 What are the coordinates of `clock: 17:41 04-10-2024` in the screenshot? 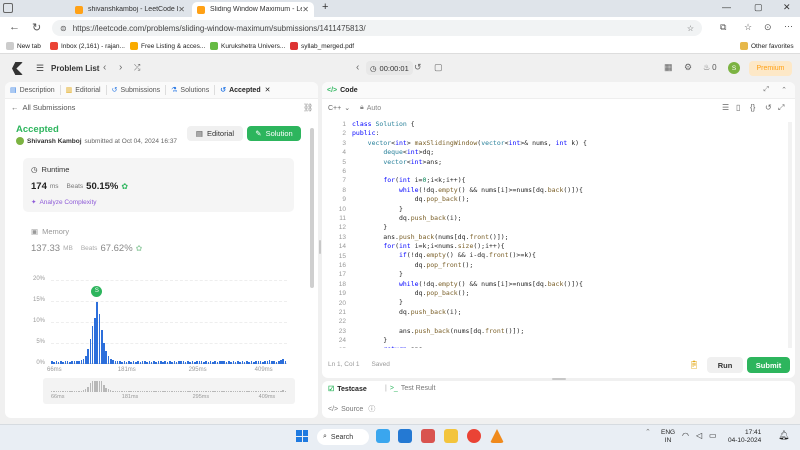 It's located at (744, 437).